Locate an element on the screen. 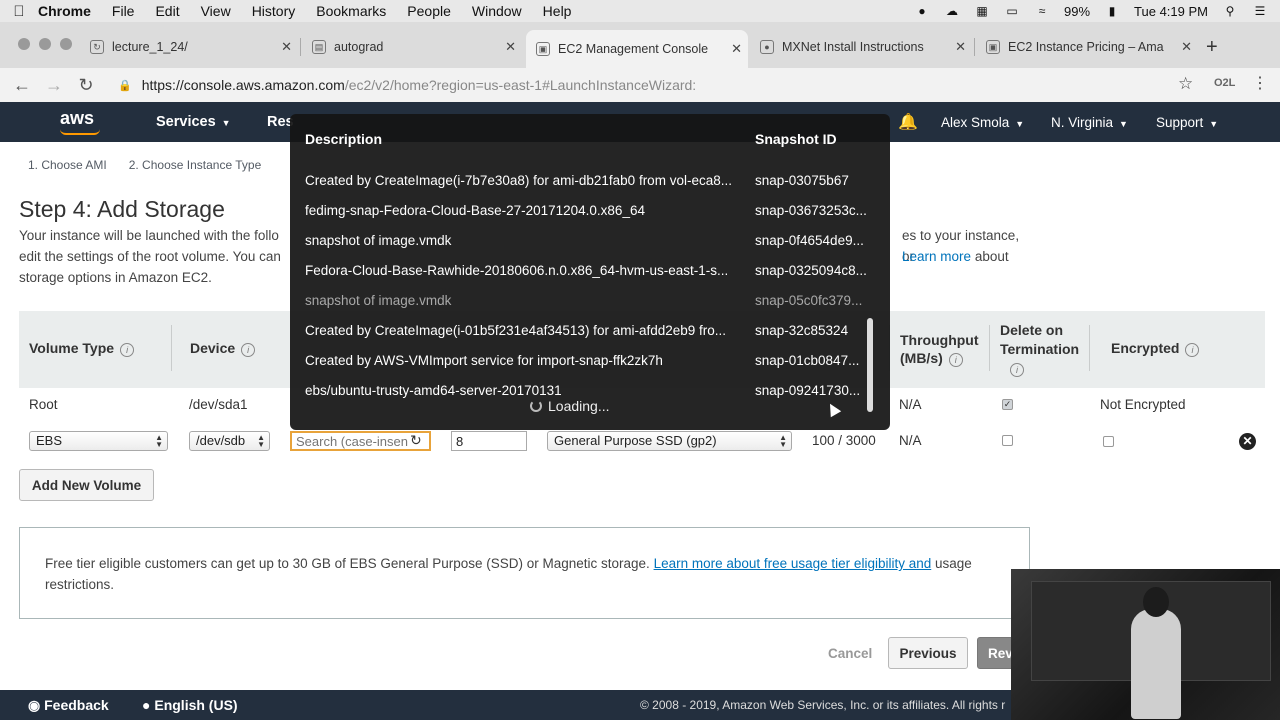 The image size is (1280, 720). account-menu: Alex Smola ▼ is located at coordinates (982, 122).